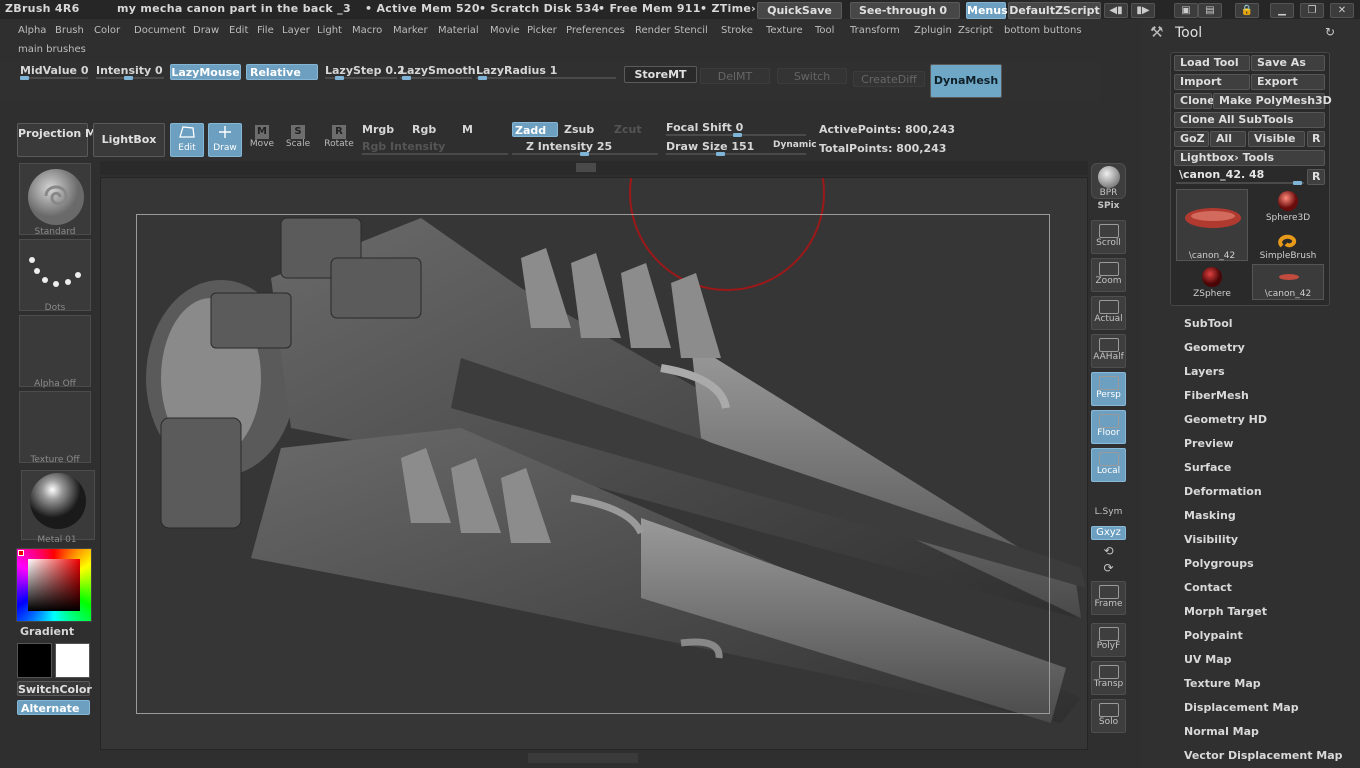 The width and height of the screenshot is (1360, 768). Describe the element at coordinates (1191, 139) in the screenshot. I see `goz-button: GoZ` at that location.